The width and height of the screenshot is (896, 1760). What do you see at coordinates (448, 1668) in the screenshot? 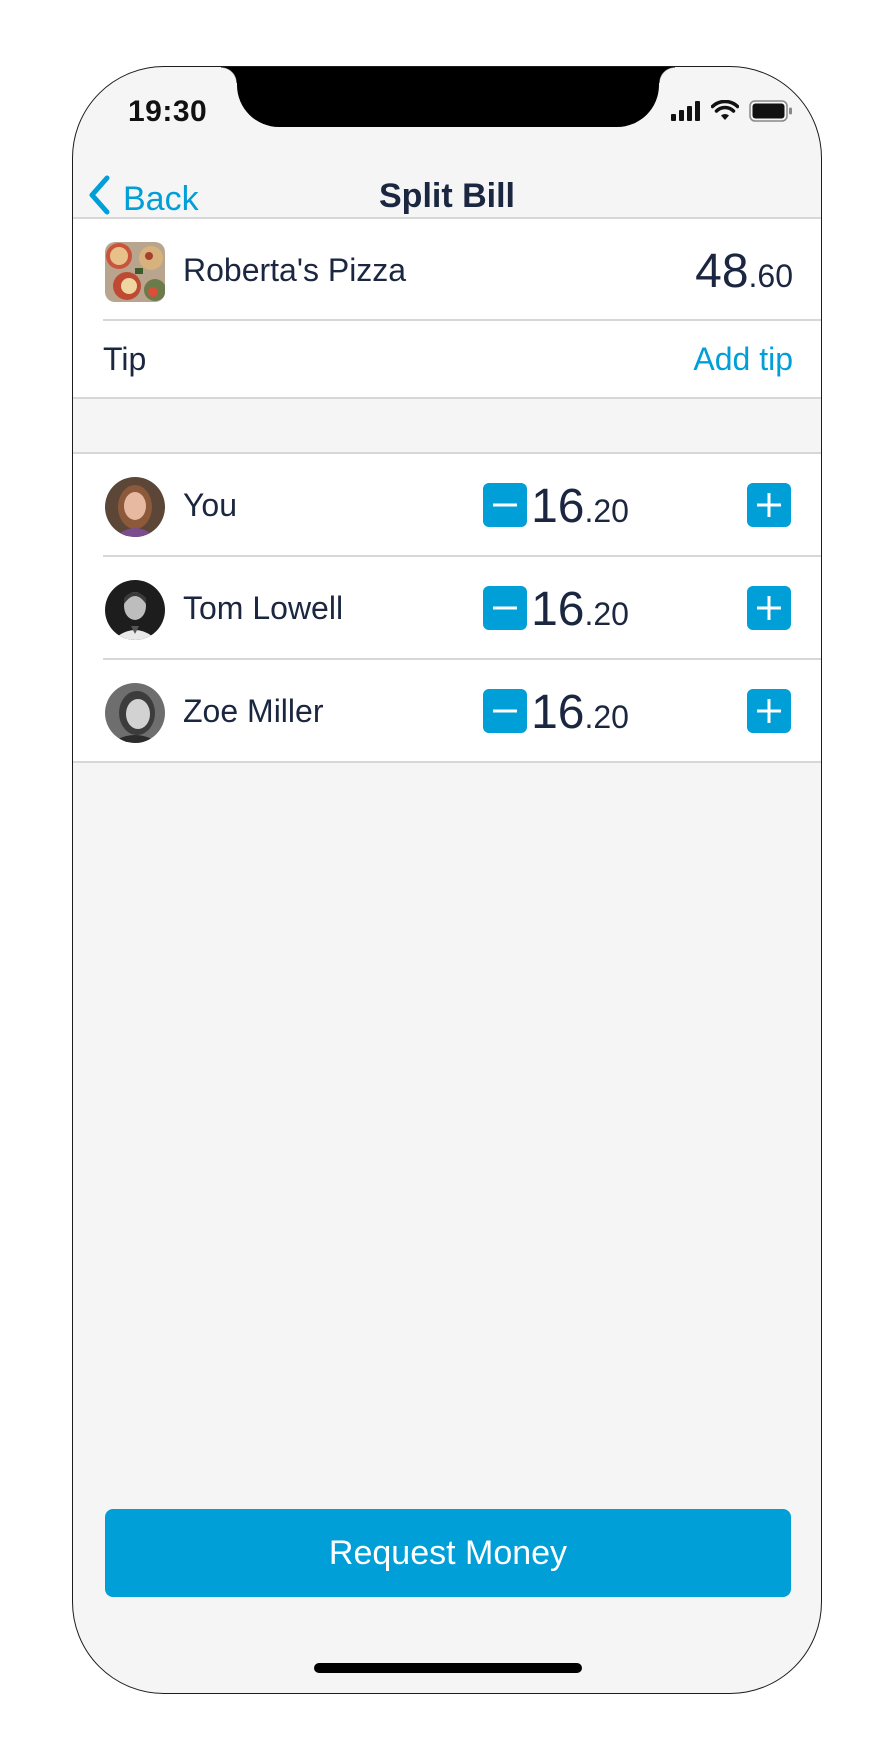
I see `home-indicator` at bounding box center [448, 1668].